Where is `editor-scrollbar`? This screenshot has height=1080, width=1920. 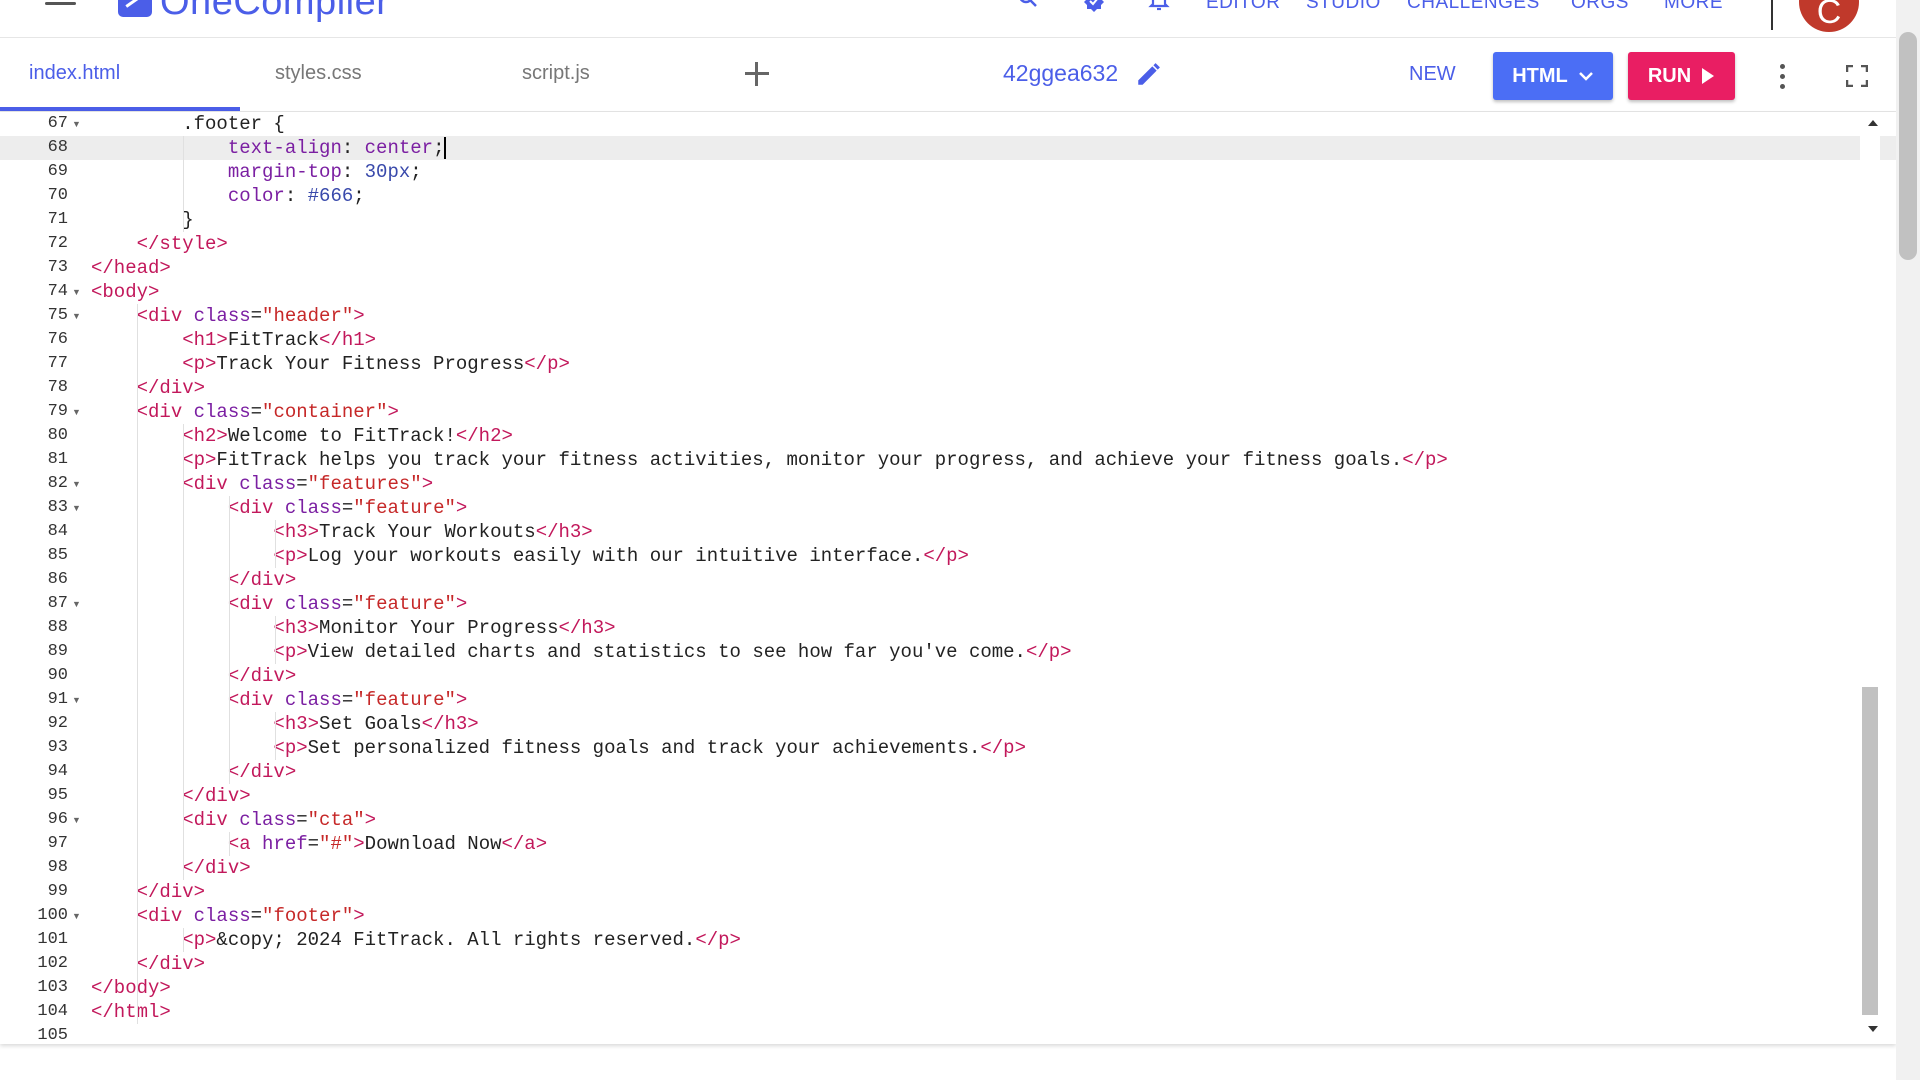 editor-scrollbar is located at coordinates (1870, 578).